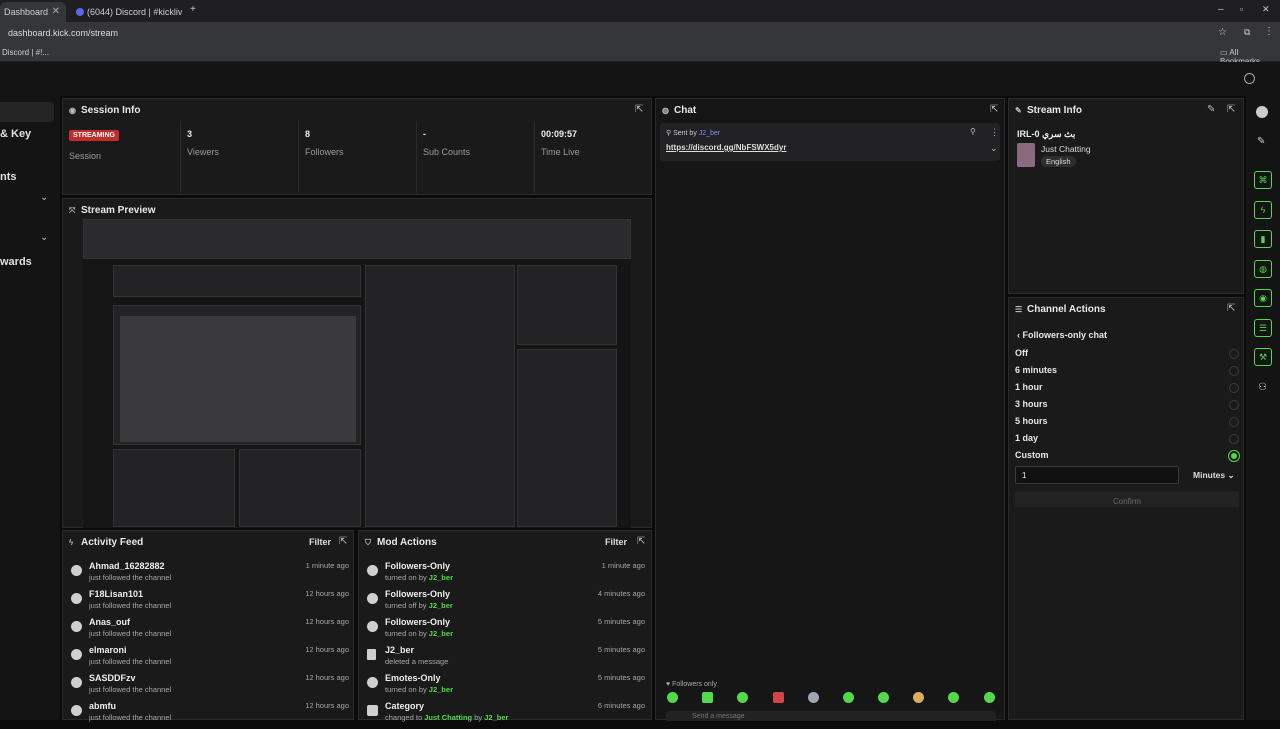 The width and height of the screenshot is (1280, 729). Describe the element at coordinates (1127, 424) in the screenshot. I see `option-5-hours: 5 hours` at that location.